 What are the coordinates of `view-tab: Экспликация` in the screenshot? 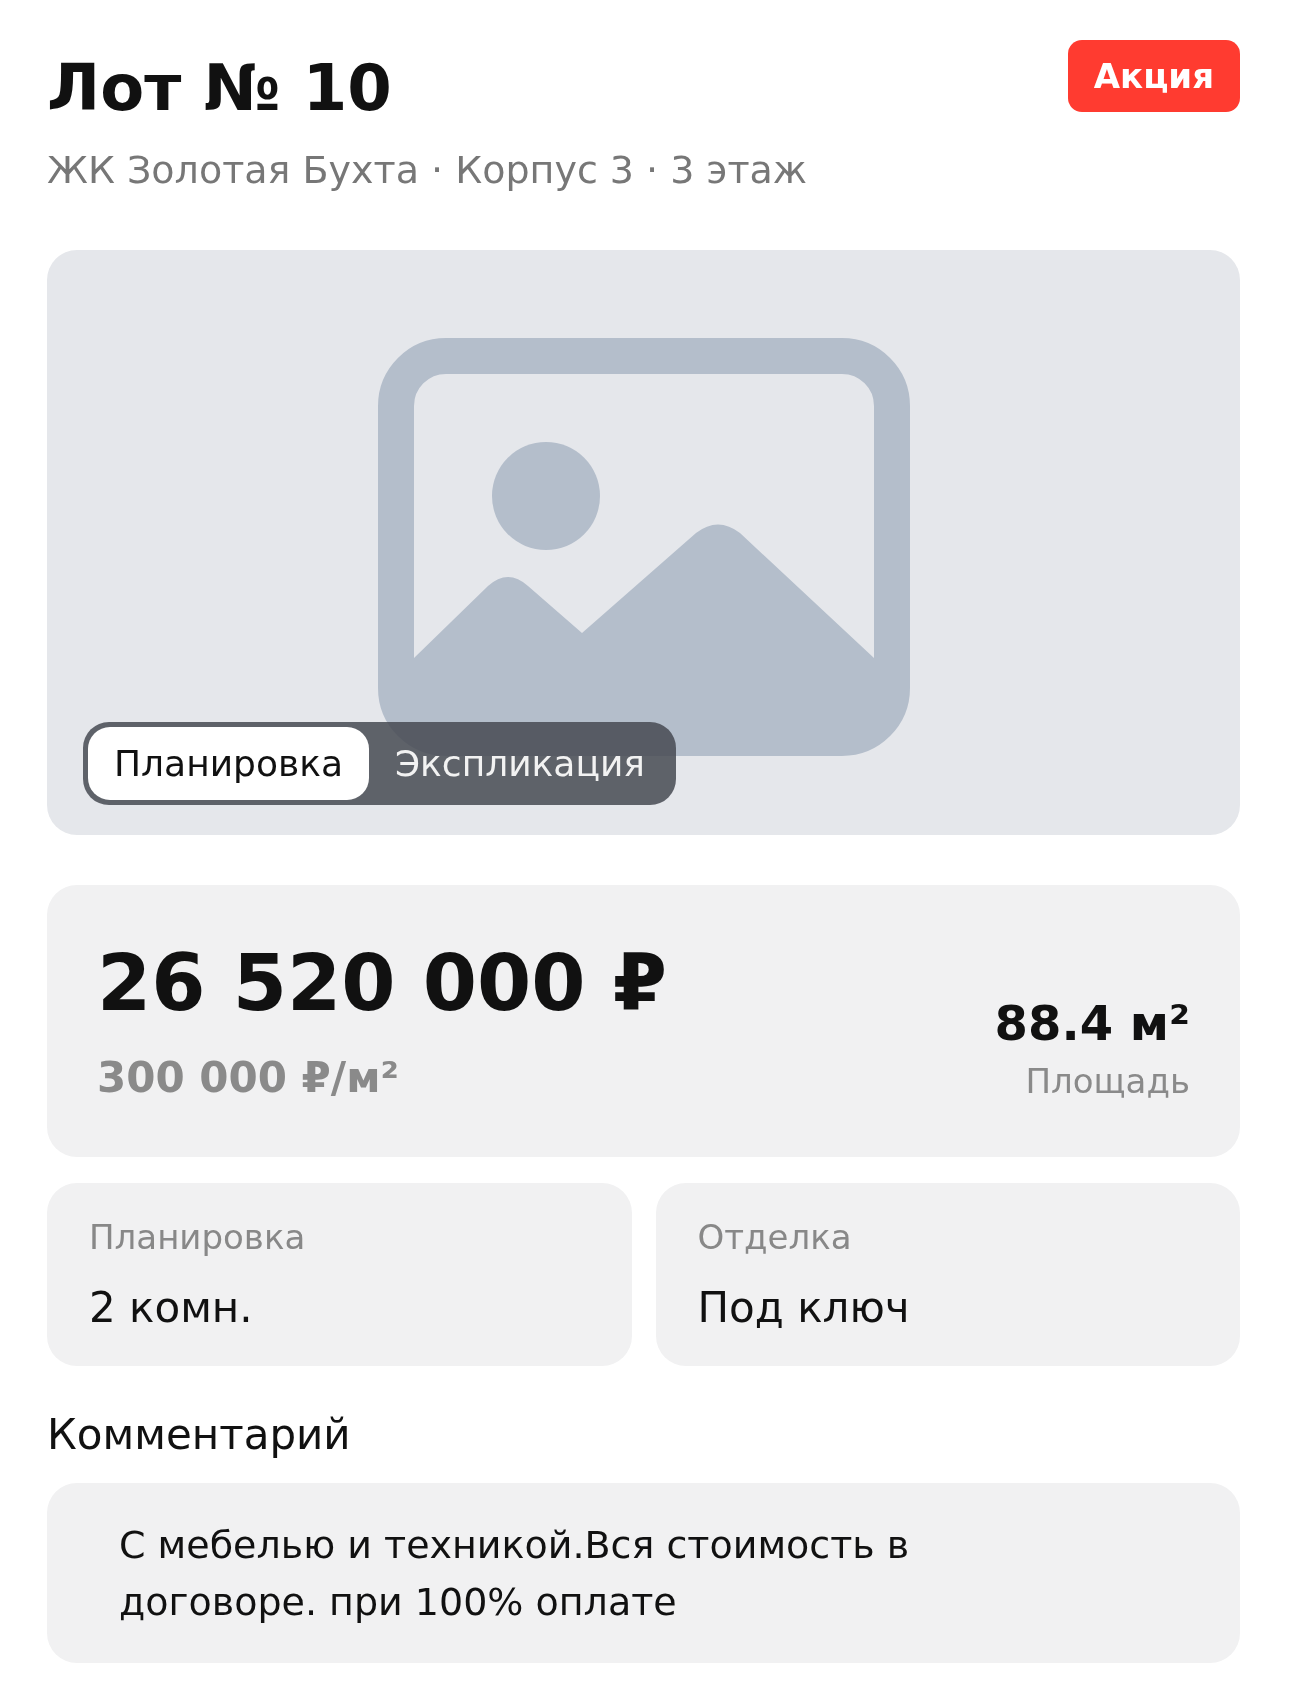 It's located at (520, 763).